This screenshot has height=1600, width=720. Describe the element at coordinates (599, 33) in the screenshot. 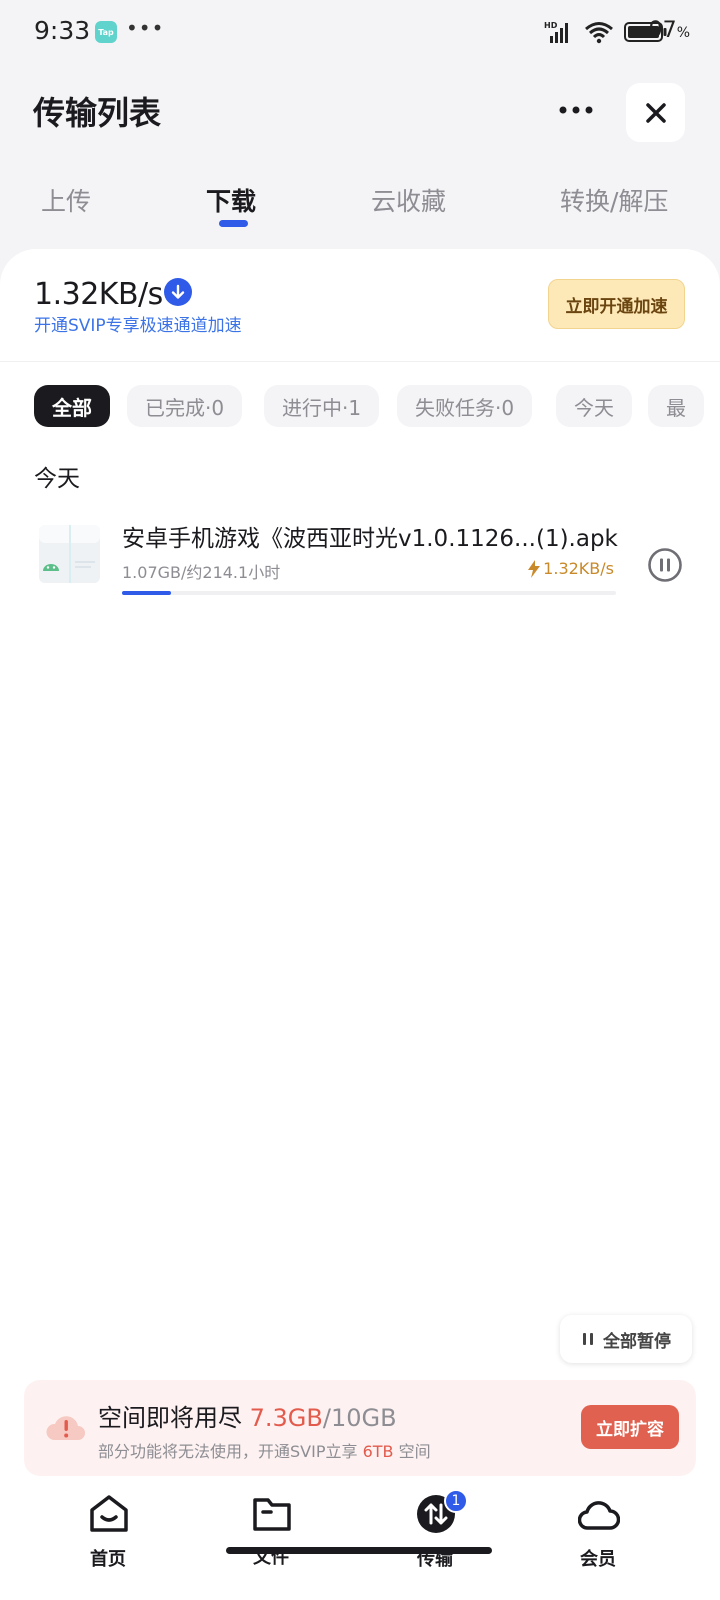

I see `wifi-icon` at that location.